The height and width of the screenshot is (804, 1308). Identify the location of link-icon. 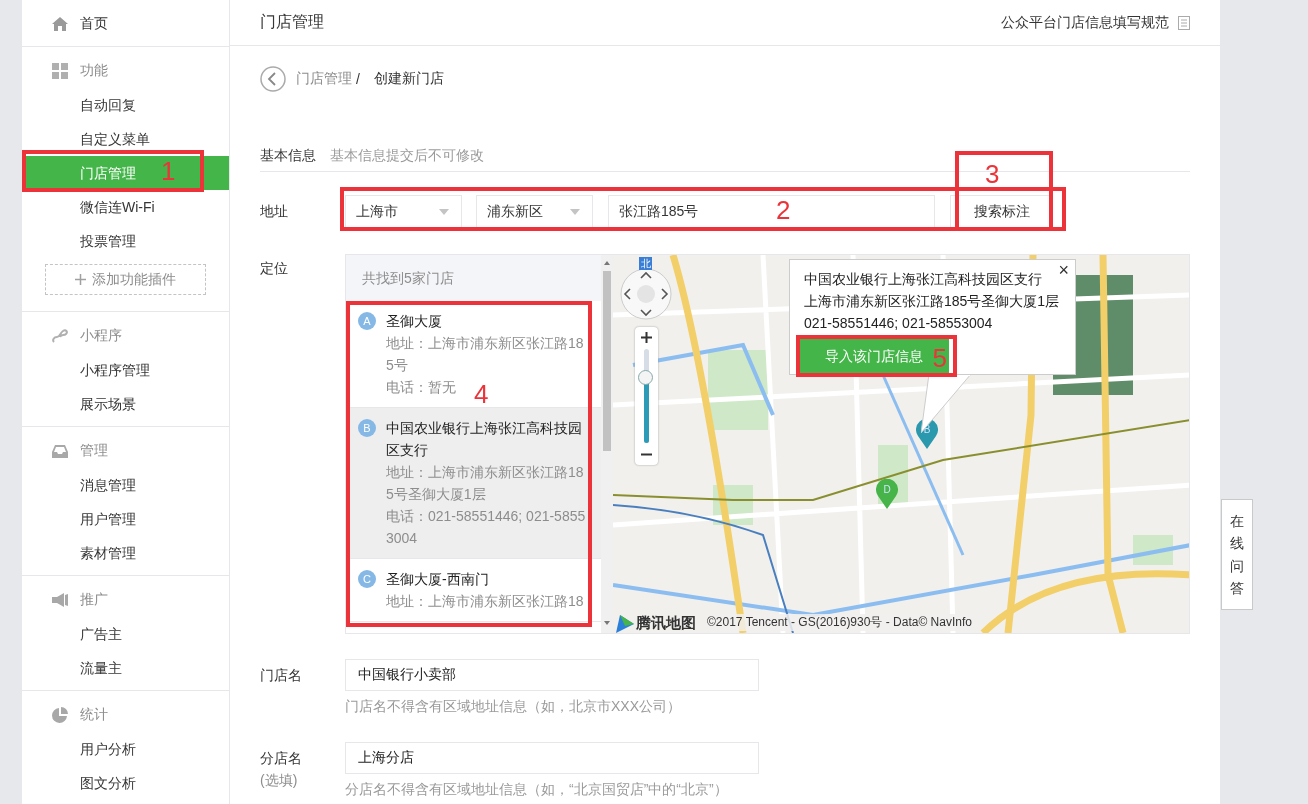
(60, 336).